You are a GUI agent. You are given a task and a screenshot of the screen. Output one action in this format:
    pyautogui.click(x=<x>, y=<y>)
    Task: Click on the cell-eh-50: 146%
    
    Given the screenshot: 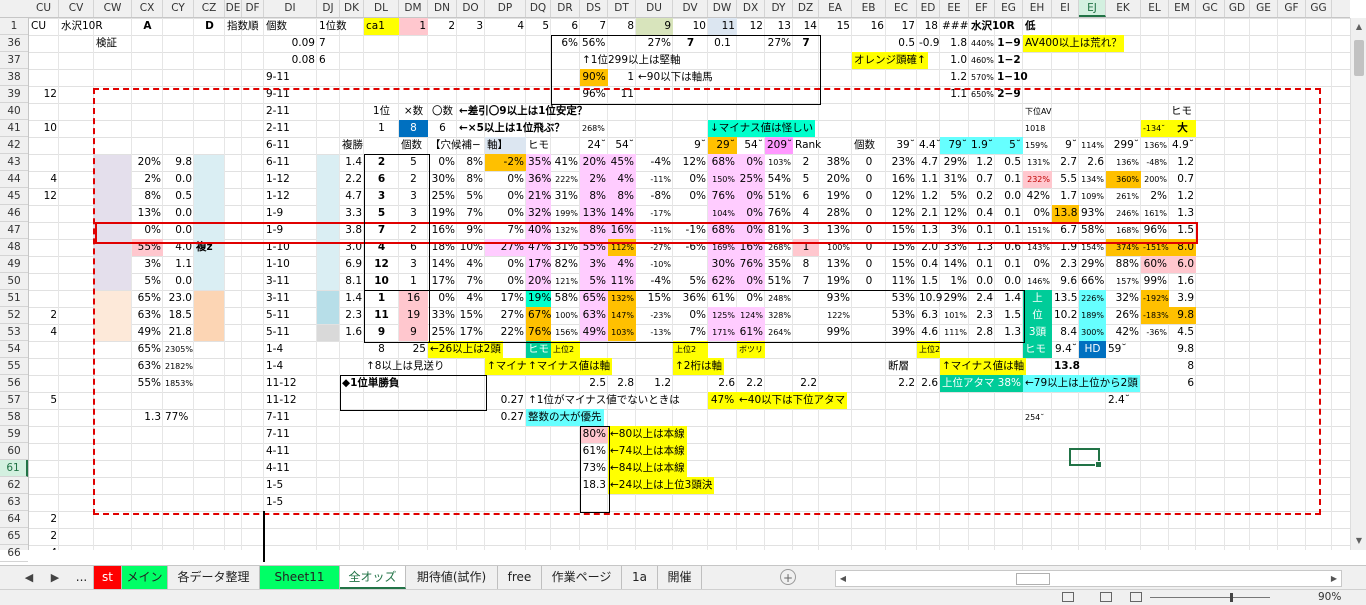 What is the action you would take?
    pyautogui.click(x=1037, y=281)
    